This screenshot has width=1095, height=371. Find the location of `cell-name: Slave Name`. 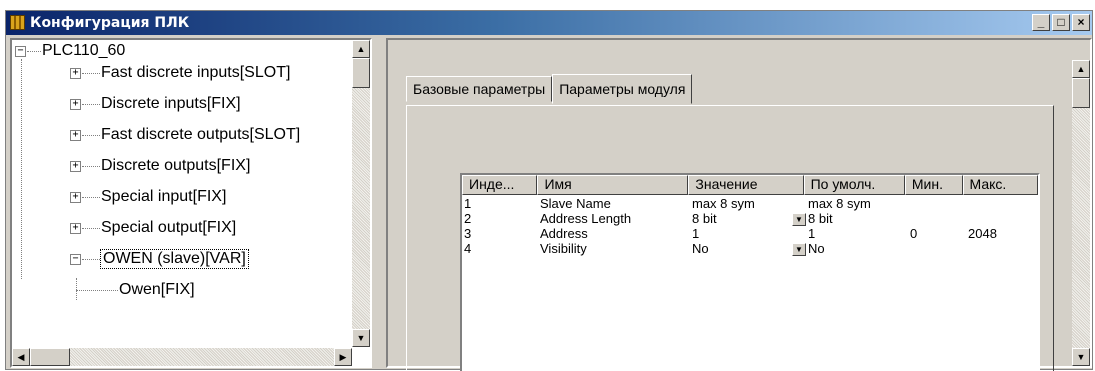

cell-name: Slave Name is located at coordinates (575, 203).